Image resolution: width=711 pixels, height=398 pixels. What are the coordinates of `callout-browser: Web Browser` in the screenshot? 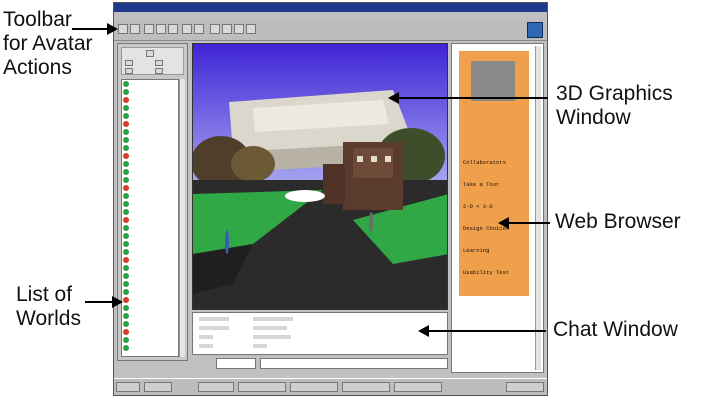 It's located at (618, 221).